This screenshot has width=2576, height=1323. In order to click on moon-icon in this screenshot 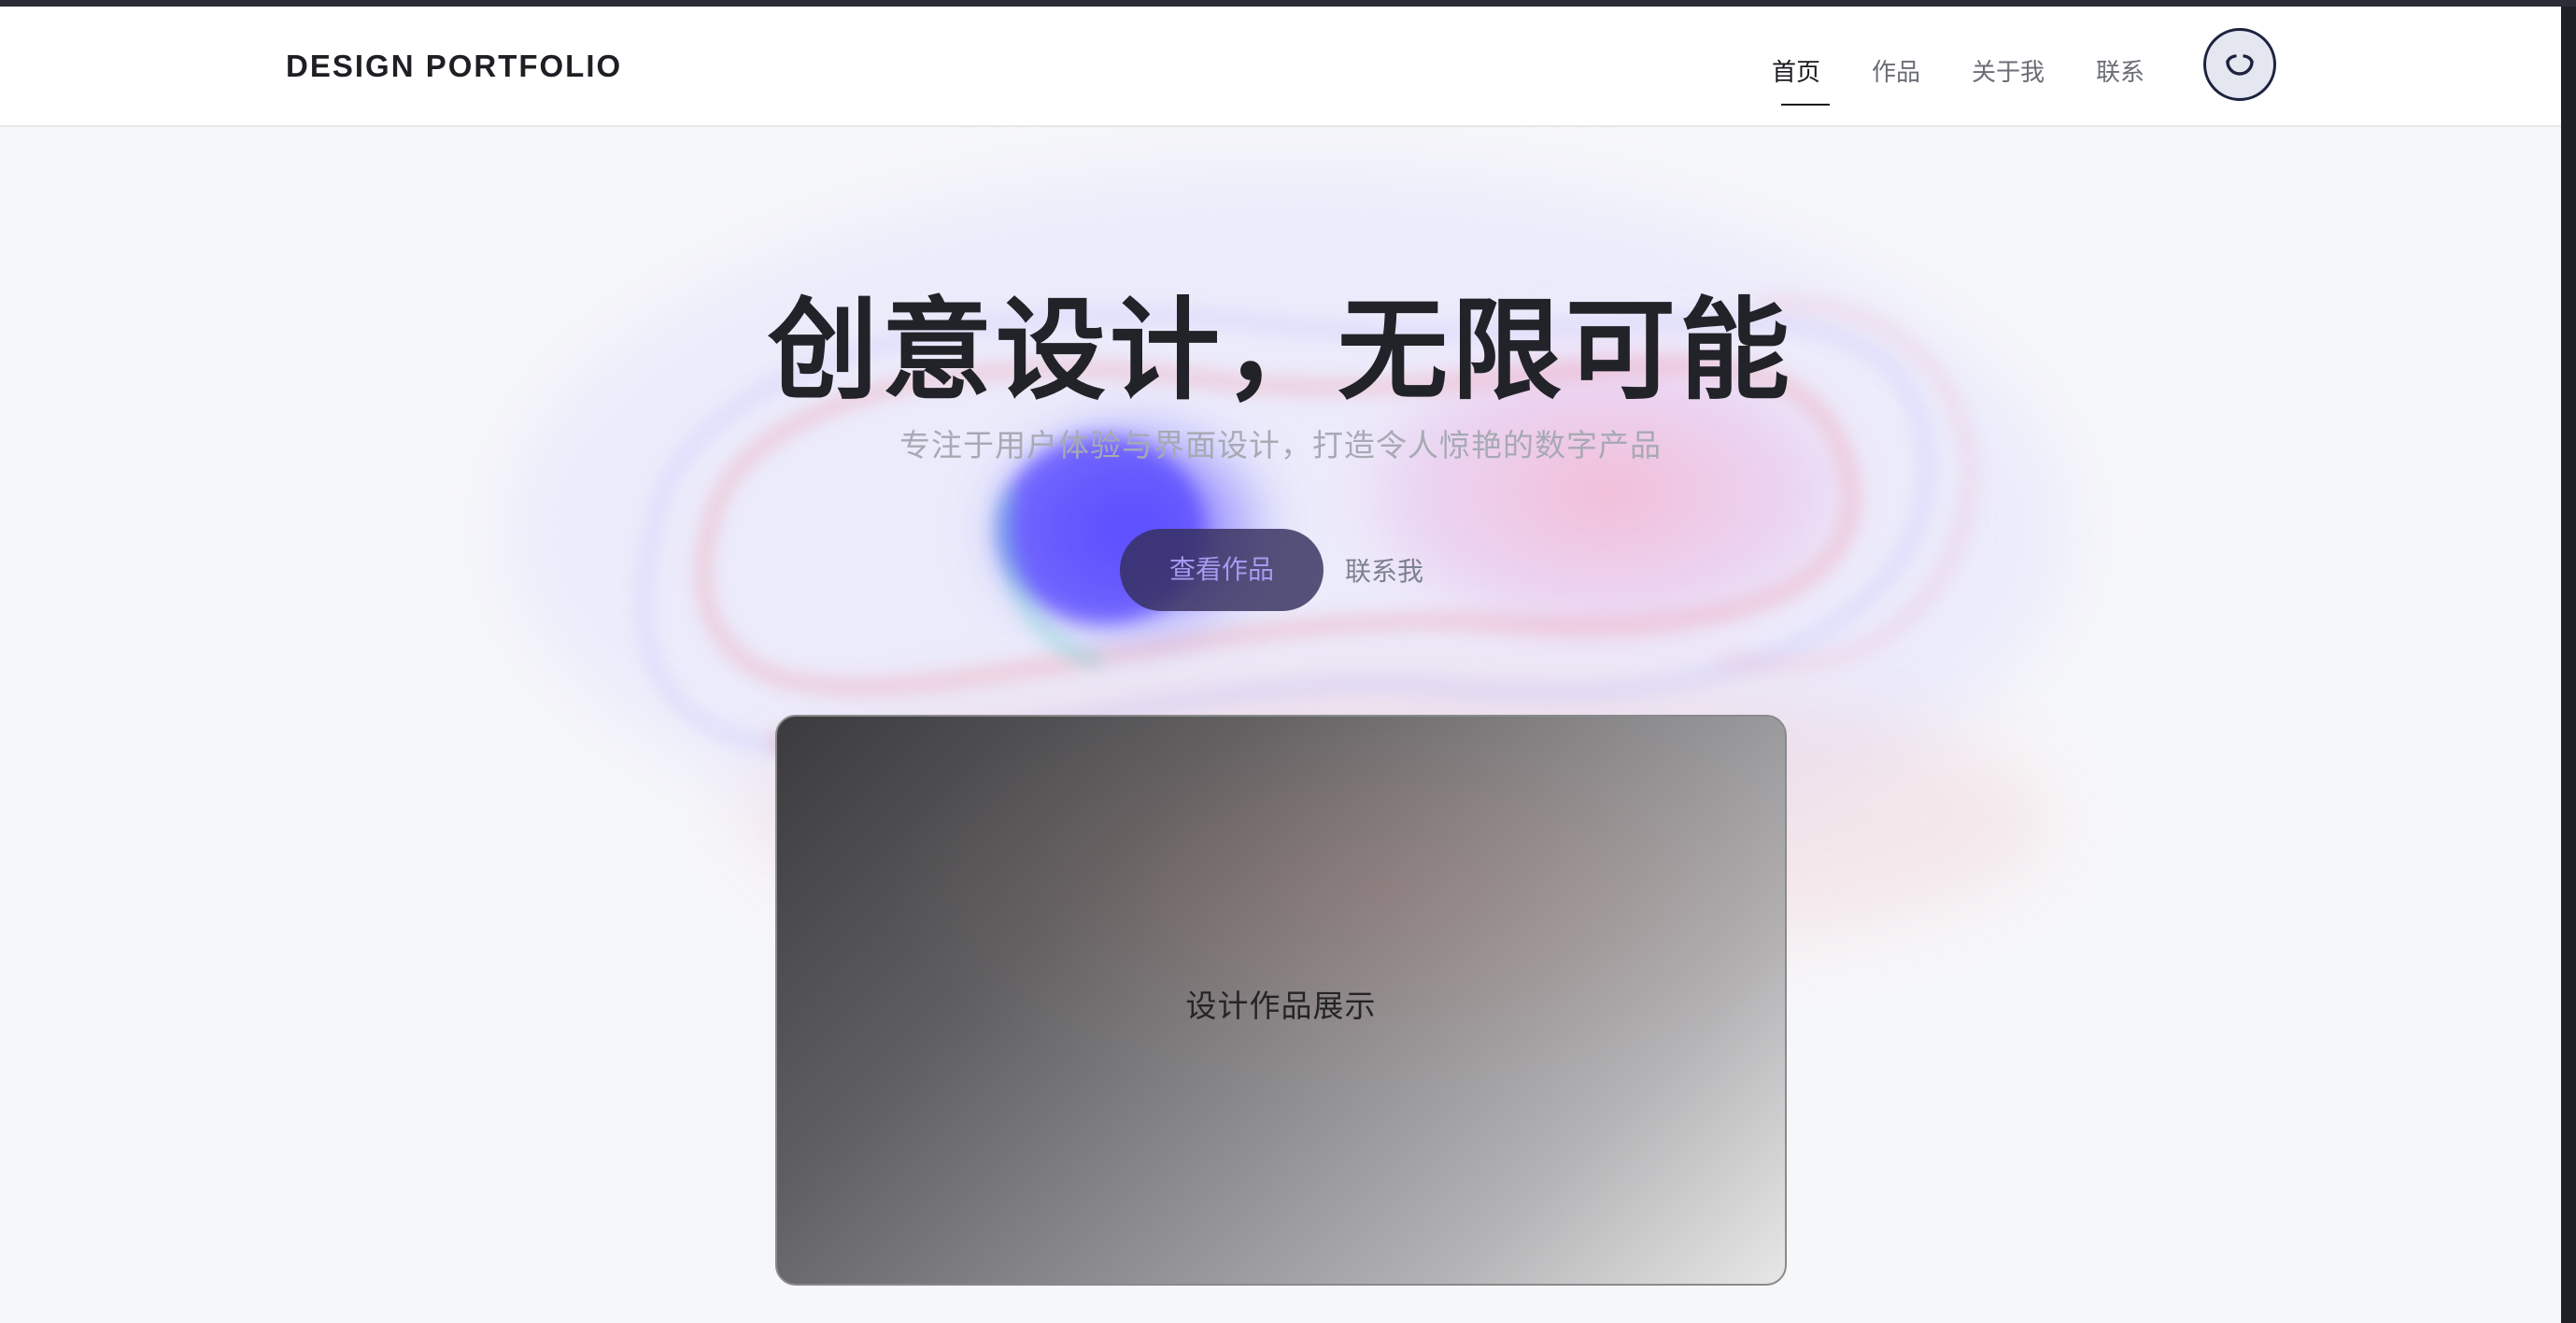, I will do `click(2240, 65)`.